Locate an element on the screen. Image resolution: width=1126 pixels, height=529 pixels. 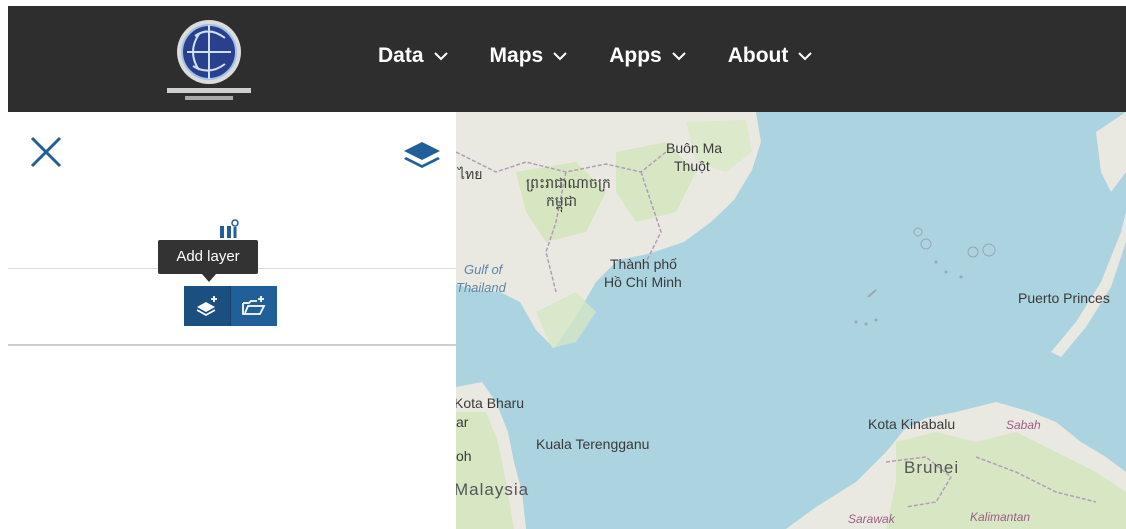
map-label-ar: ar is located at coordinates (462, 422).